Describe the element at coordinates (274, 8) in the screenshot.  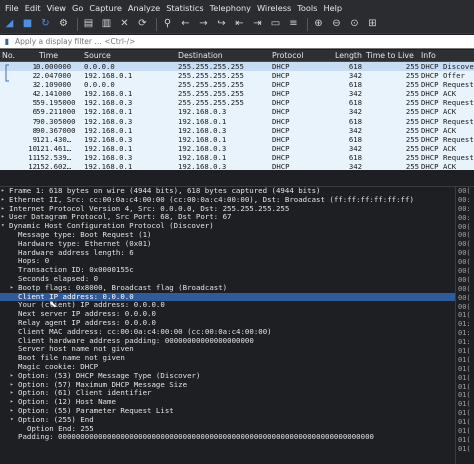
I see `menu-wireless: Wireless` at that location.